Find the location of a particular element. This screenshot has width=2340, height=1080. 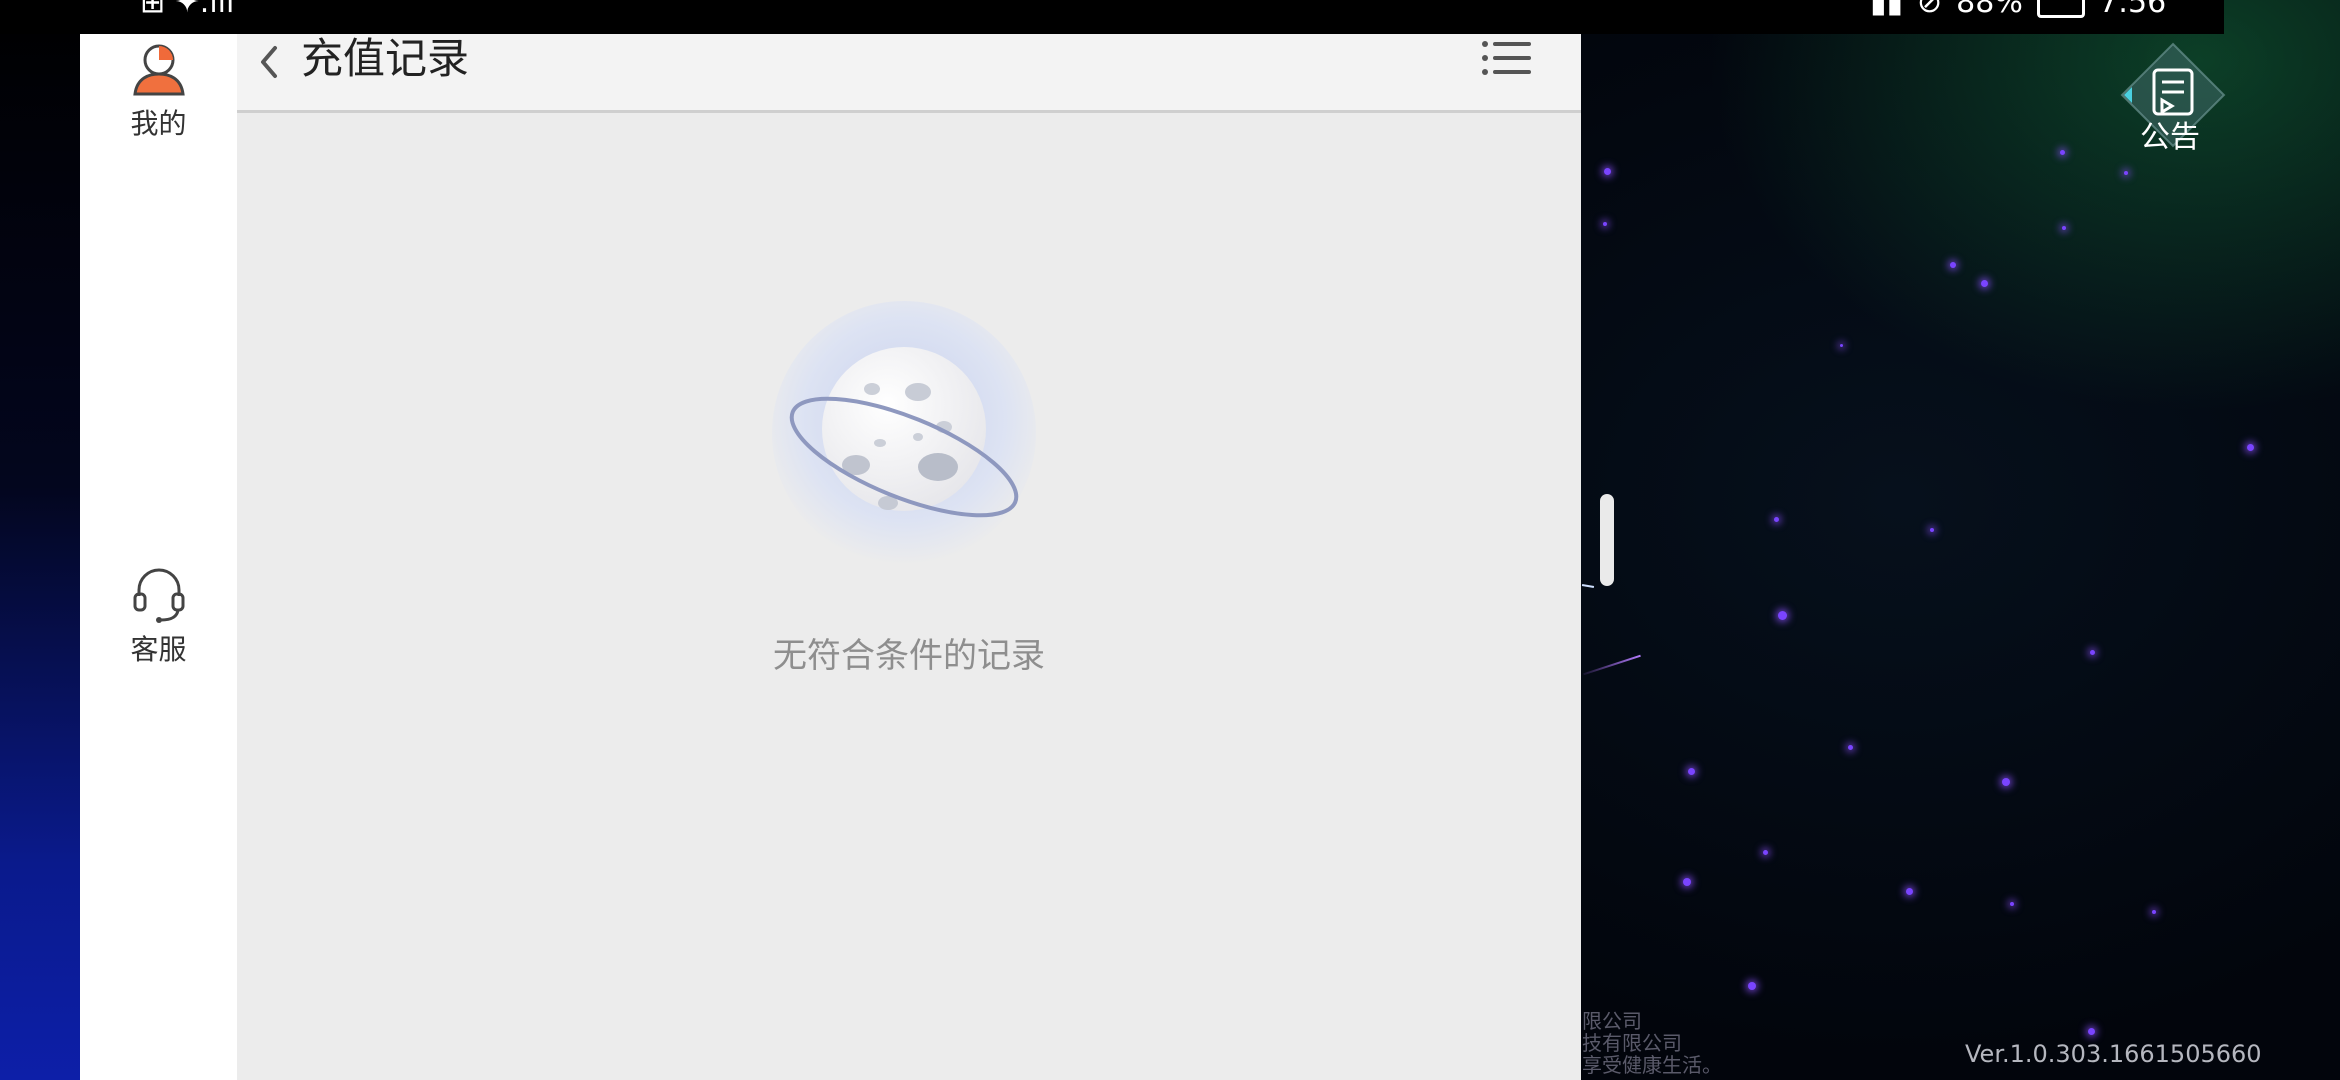

panel-header: 充值记录 is located at coordinates (909, 73).